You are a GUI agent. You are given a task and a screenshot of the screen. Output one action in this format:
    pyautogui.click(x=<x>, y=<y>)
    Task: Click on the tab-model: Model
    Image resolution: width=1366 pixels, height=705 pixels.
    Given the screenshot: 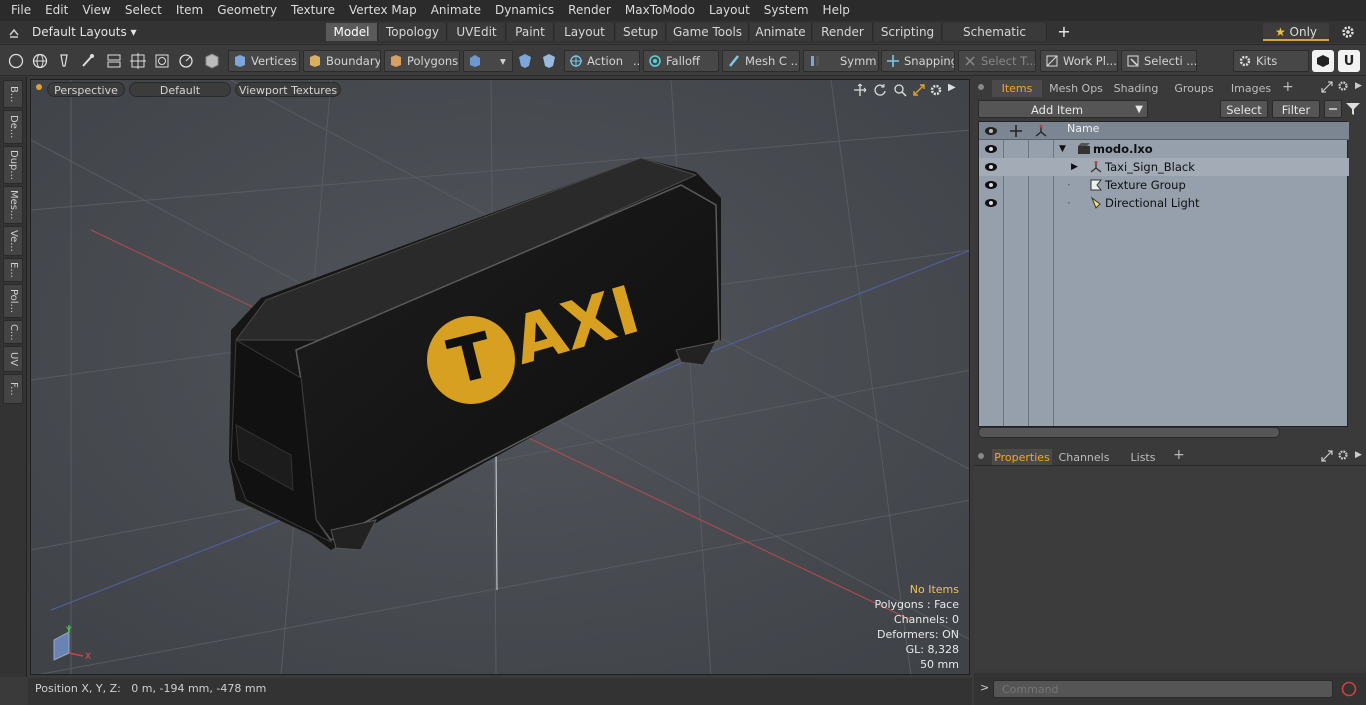 What is the action you would take?
    pyautogui.click(x=352, y=32)
    